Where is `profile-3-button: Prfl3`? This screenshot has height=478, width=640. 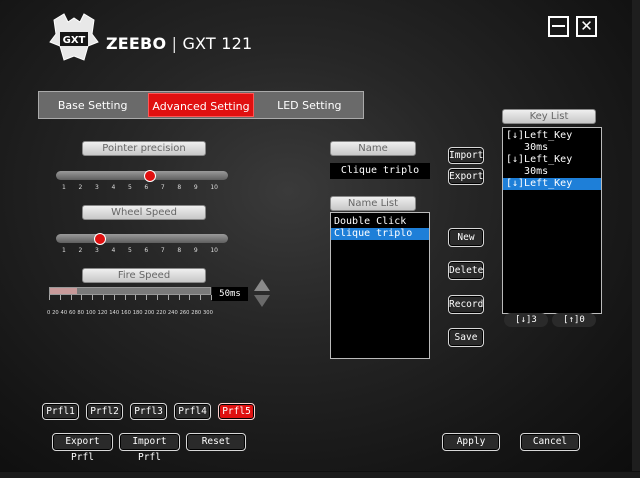
profile-3-button: Prfl3 is located at coordinates (148, 411).